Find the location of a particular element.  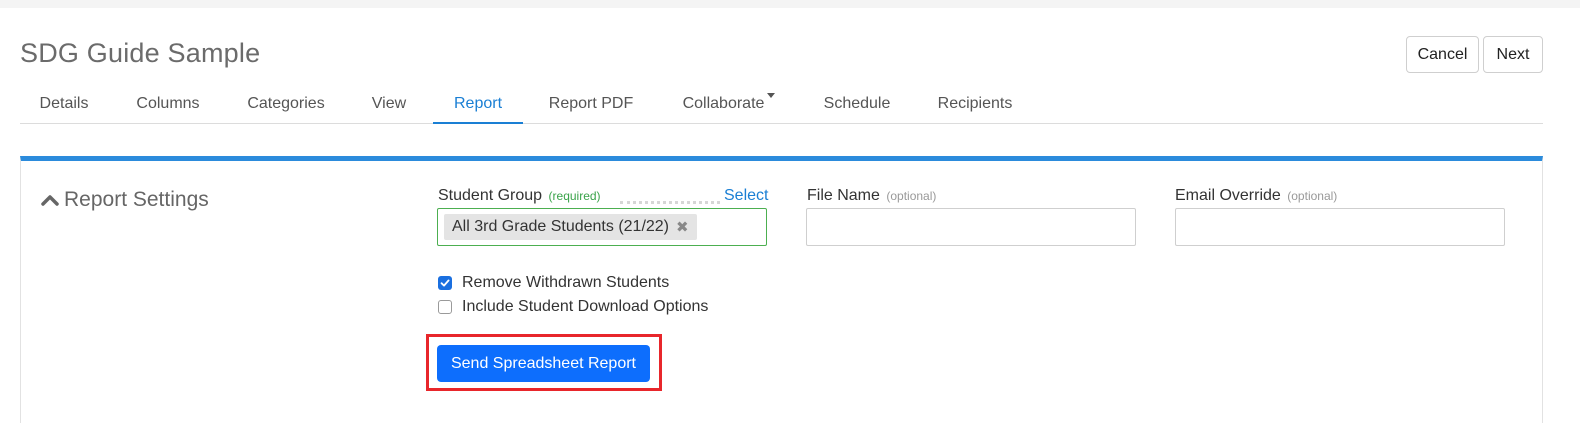

tab-categories: Categories is located at coordinates (286, 105).